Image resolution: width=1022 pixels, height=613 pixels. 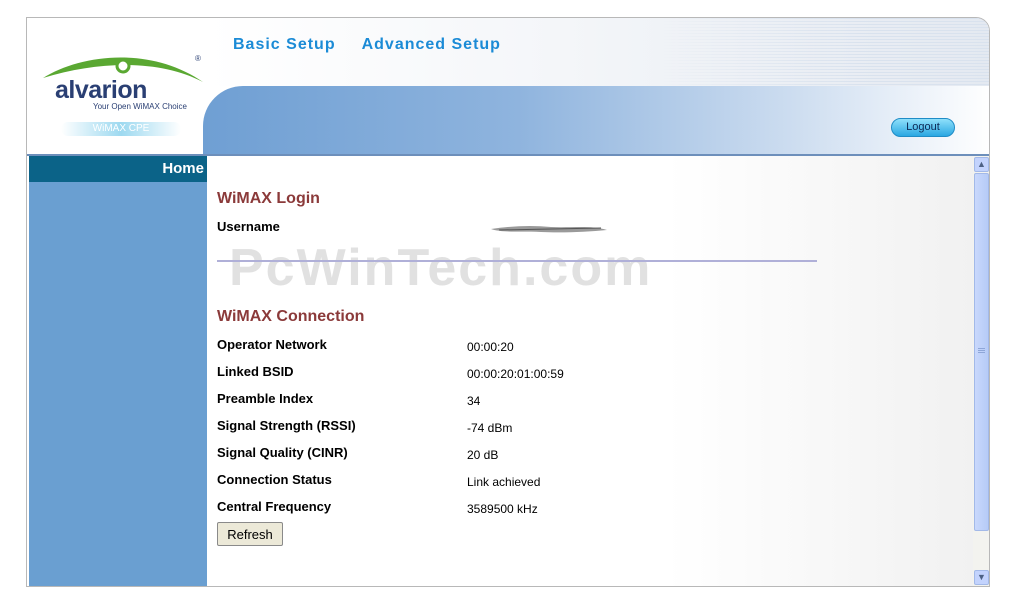 What do you see at coordinates (517, 261) in the screenshot?
I see `login-divider` at bounding box center [517, 261].